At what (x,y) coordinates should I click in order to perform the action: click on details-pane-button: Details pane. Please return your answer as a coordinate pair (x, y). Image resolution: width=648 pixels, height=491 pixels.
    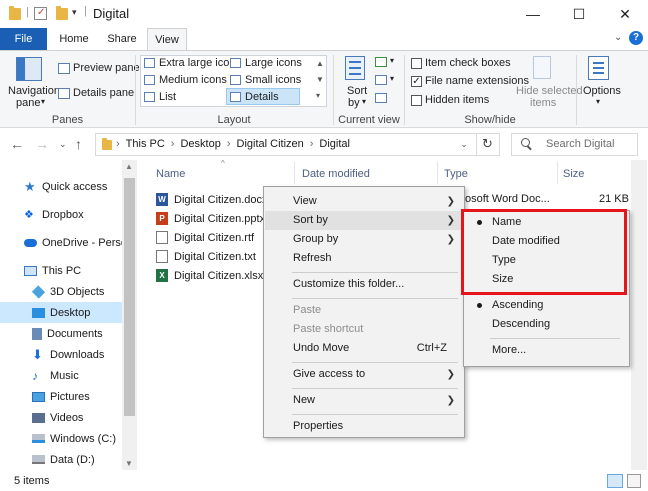
    Looking at the image, I should click on (103, 93).